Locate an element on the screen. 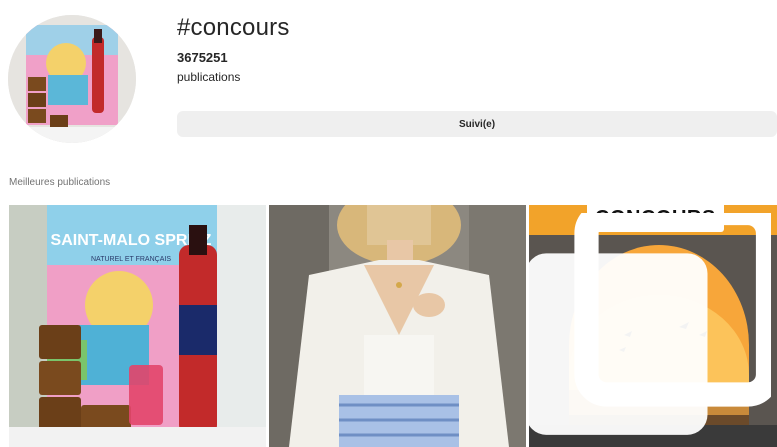  follow-button: Suivi(e) is located at coordinates (477, 124).